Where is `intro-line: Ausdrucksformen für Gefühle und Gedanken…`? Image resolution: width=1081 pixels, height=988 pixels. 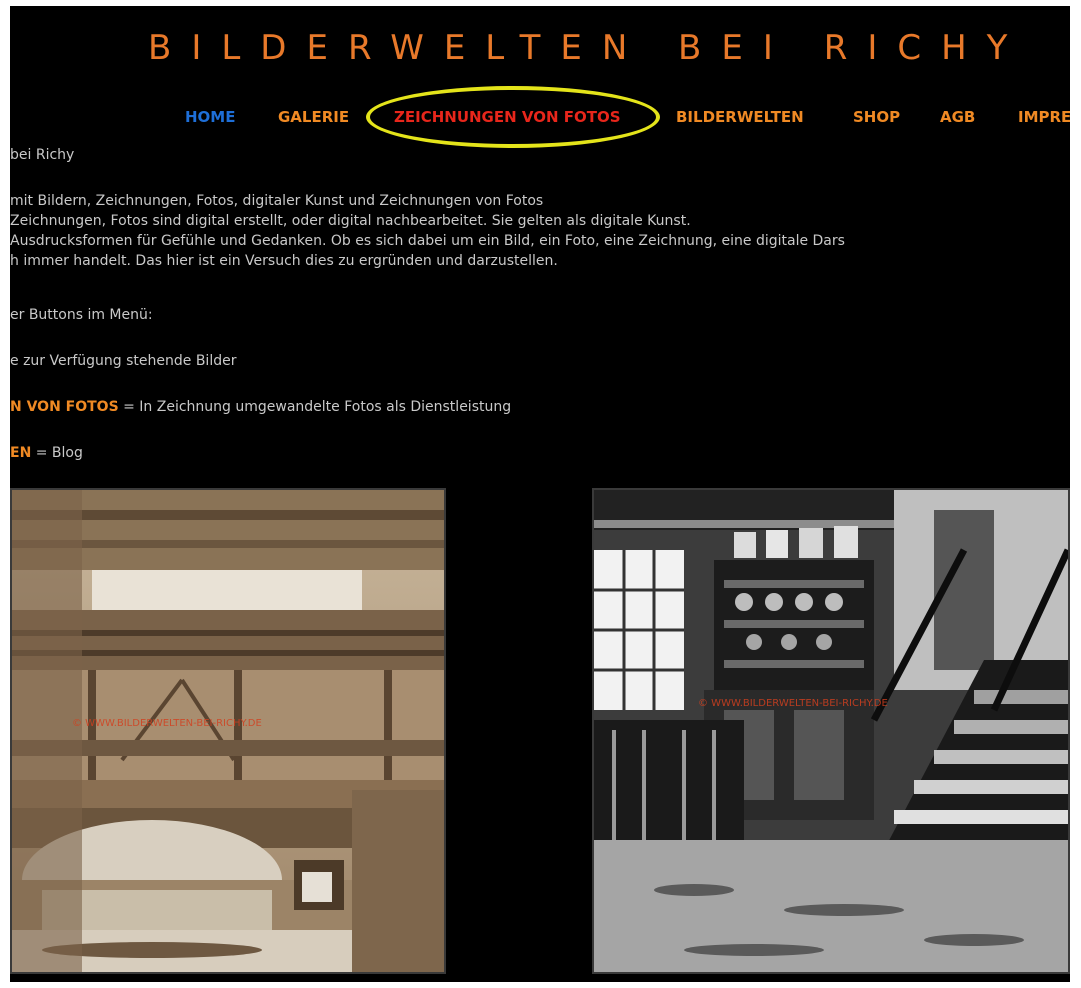 intro-line: Ausdrucksformen für Gefühle und Gedanken… is located at coordinates (427, 241).